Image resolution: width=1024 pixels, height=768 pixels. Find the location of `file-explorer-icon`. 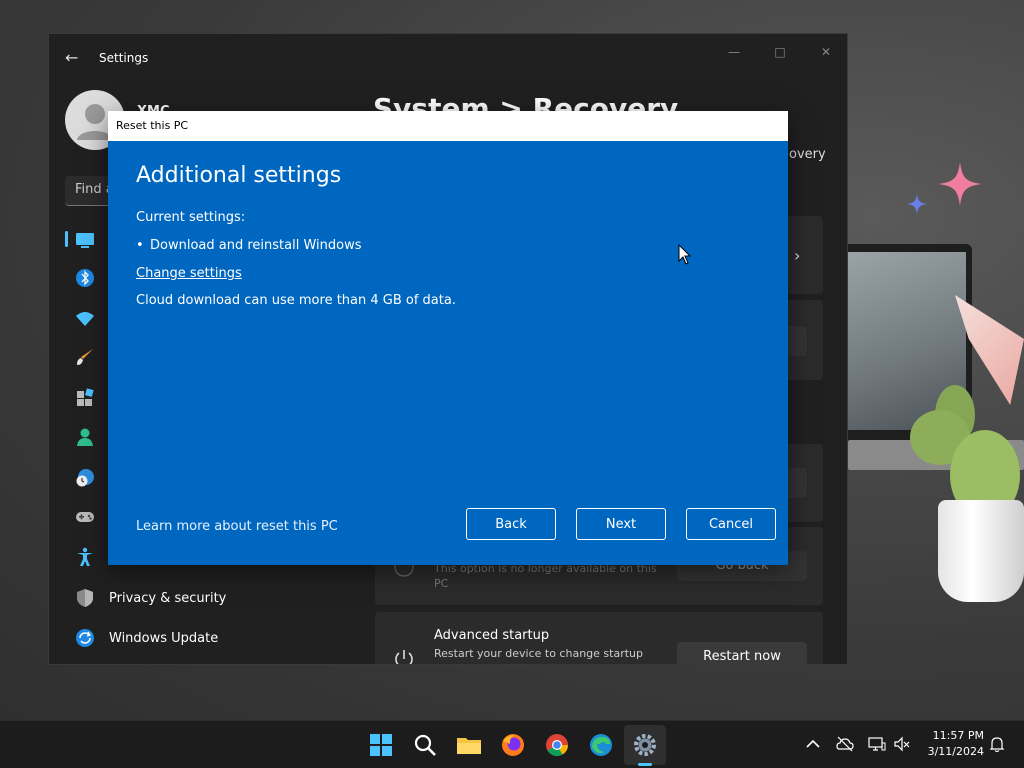

file-explorer-icon is located at coordinates (469, 745).